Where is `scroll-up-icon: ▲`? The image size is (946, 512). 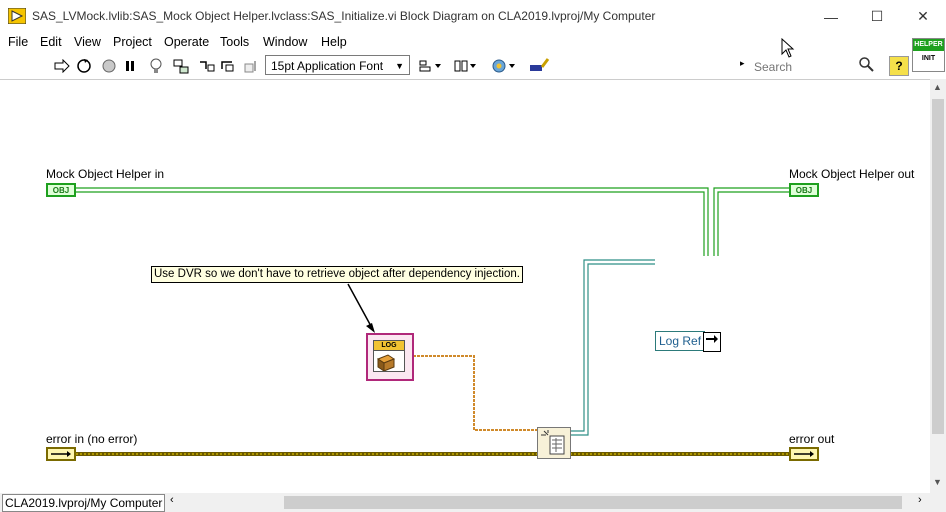 scroll-up-icon: ▲ is located at coordinates (937, 87).